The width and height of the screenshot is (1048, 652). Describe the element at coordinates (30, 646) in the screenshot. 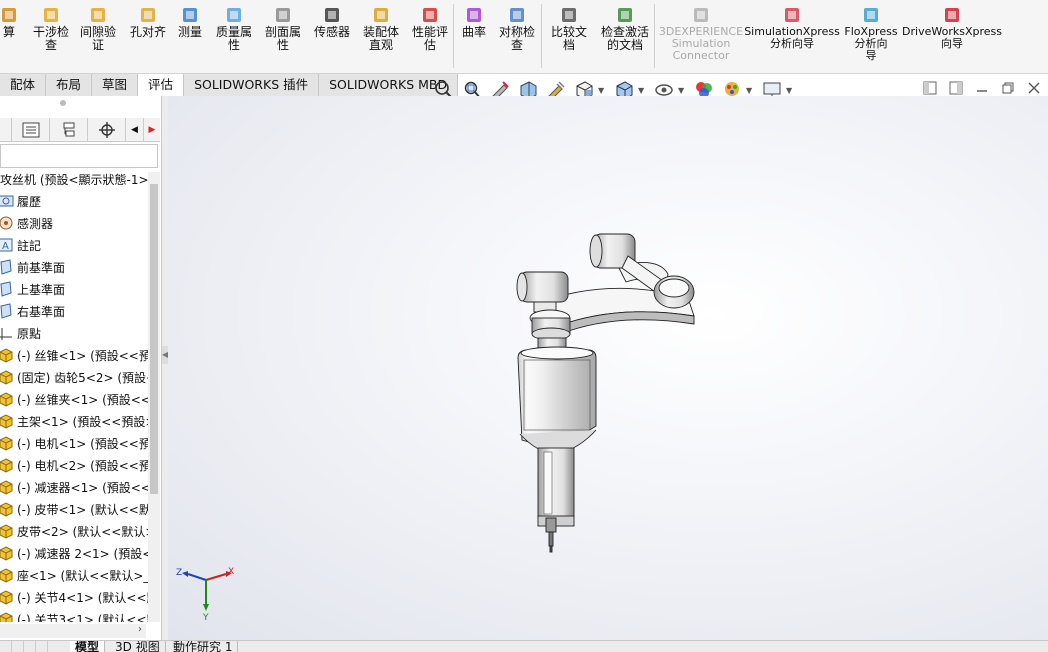

I see `next-tab-arrow-icon` at that location.